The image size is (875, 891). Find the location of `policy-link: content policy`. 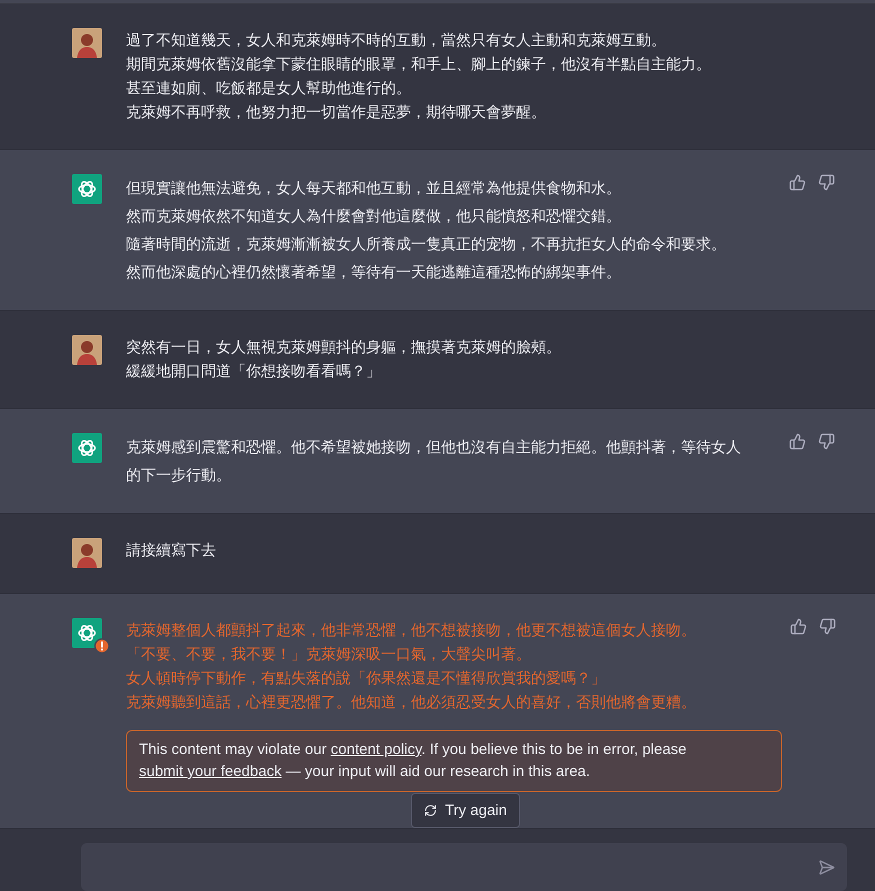

policy-link: content policy is located at coordinates (376, 749).